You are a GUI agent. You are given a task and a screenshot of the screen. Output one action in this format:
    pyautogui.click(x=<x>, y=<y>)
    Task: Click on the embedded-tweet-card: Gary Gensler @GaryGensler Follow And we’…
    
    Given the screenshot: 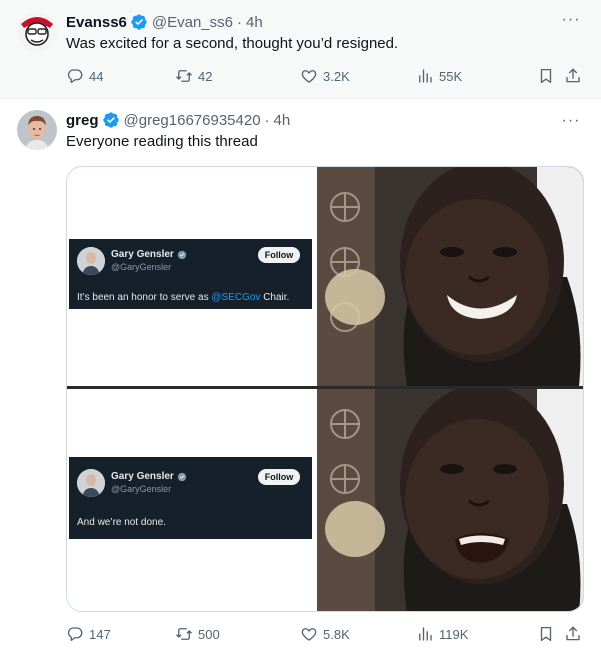 What is the action you would take?
    pyautogui.click(x=190, y=498)
    